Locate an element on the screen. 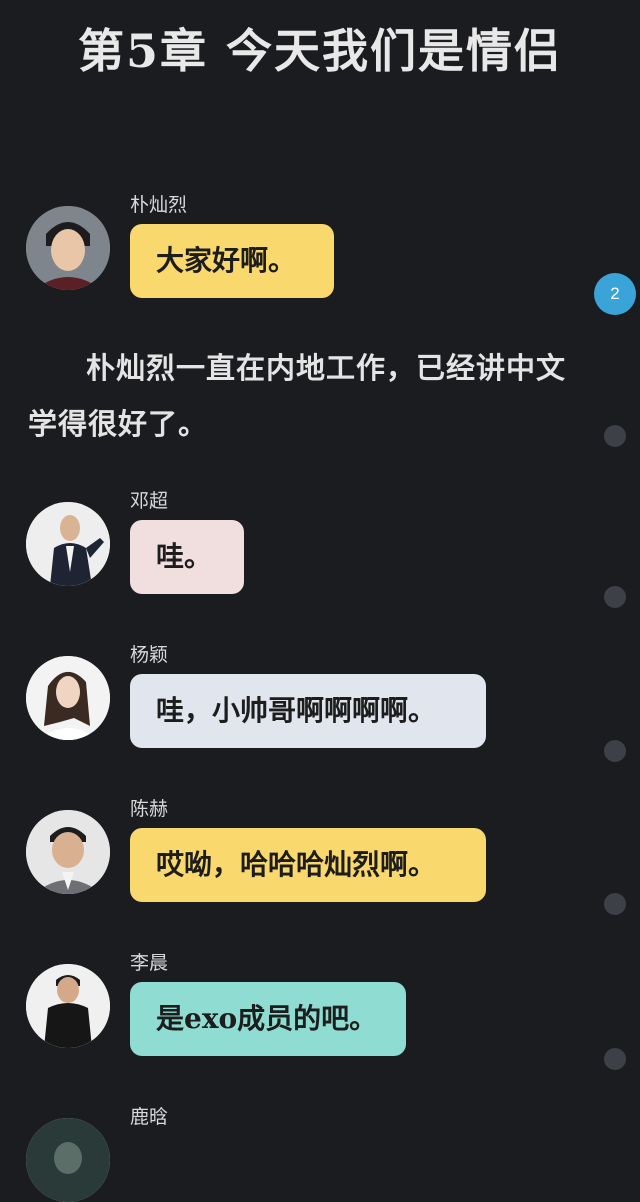 The height and width of the screenshot is (1202, 640). chat-message: 邓超 哇。 is located at coordinates (306, 546).